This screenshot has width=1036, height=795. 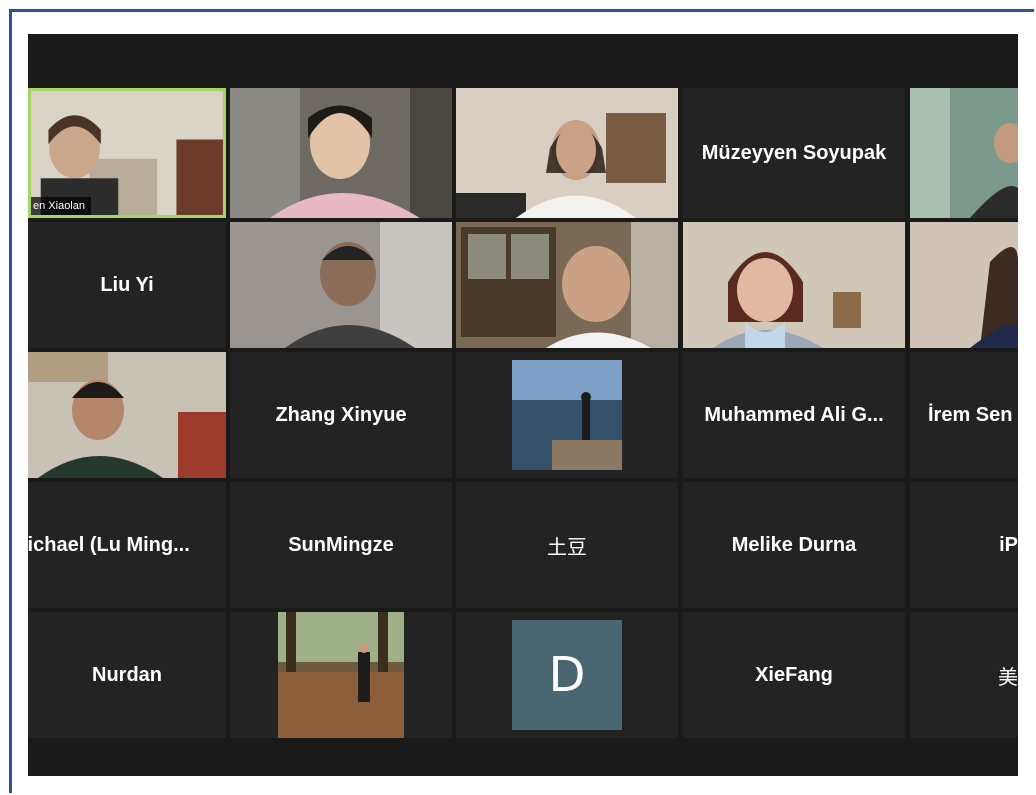 I want to click on participant-initial-avatar: D, so click(x=567, y=675).